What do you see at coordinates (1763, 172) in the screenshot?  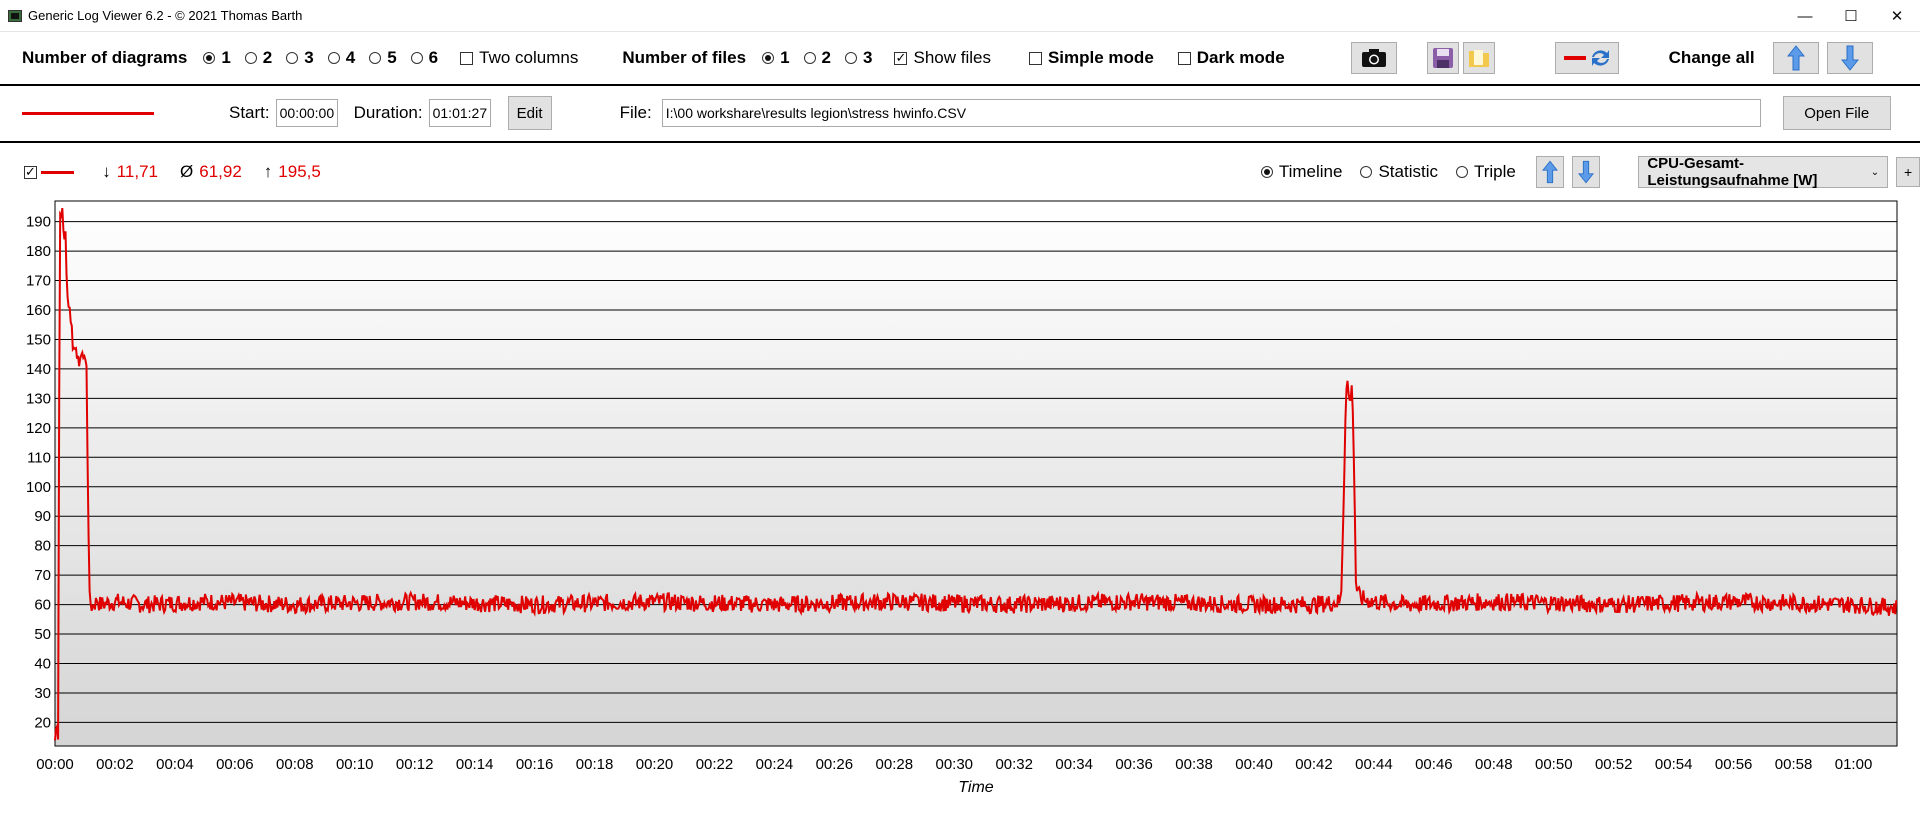 I see `sensor-select: CPU-Gesamt-Leistungsaufnahme [W] ⌄` at bounding box center [1763, 172].